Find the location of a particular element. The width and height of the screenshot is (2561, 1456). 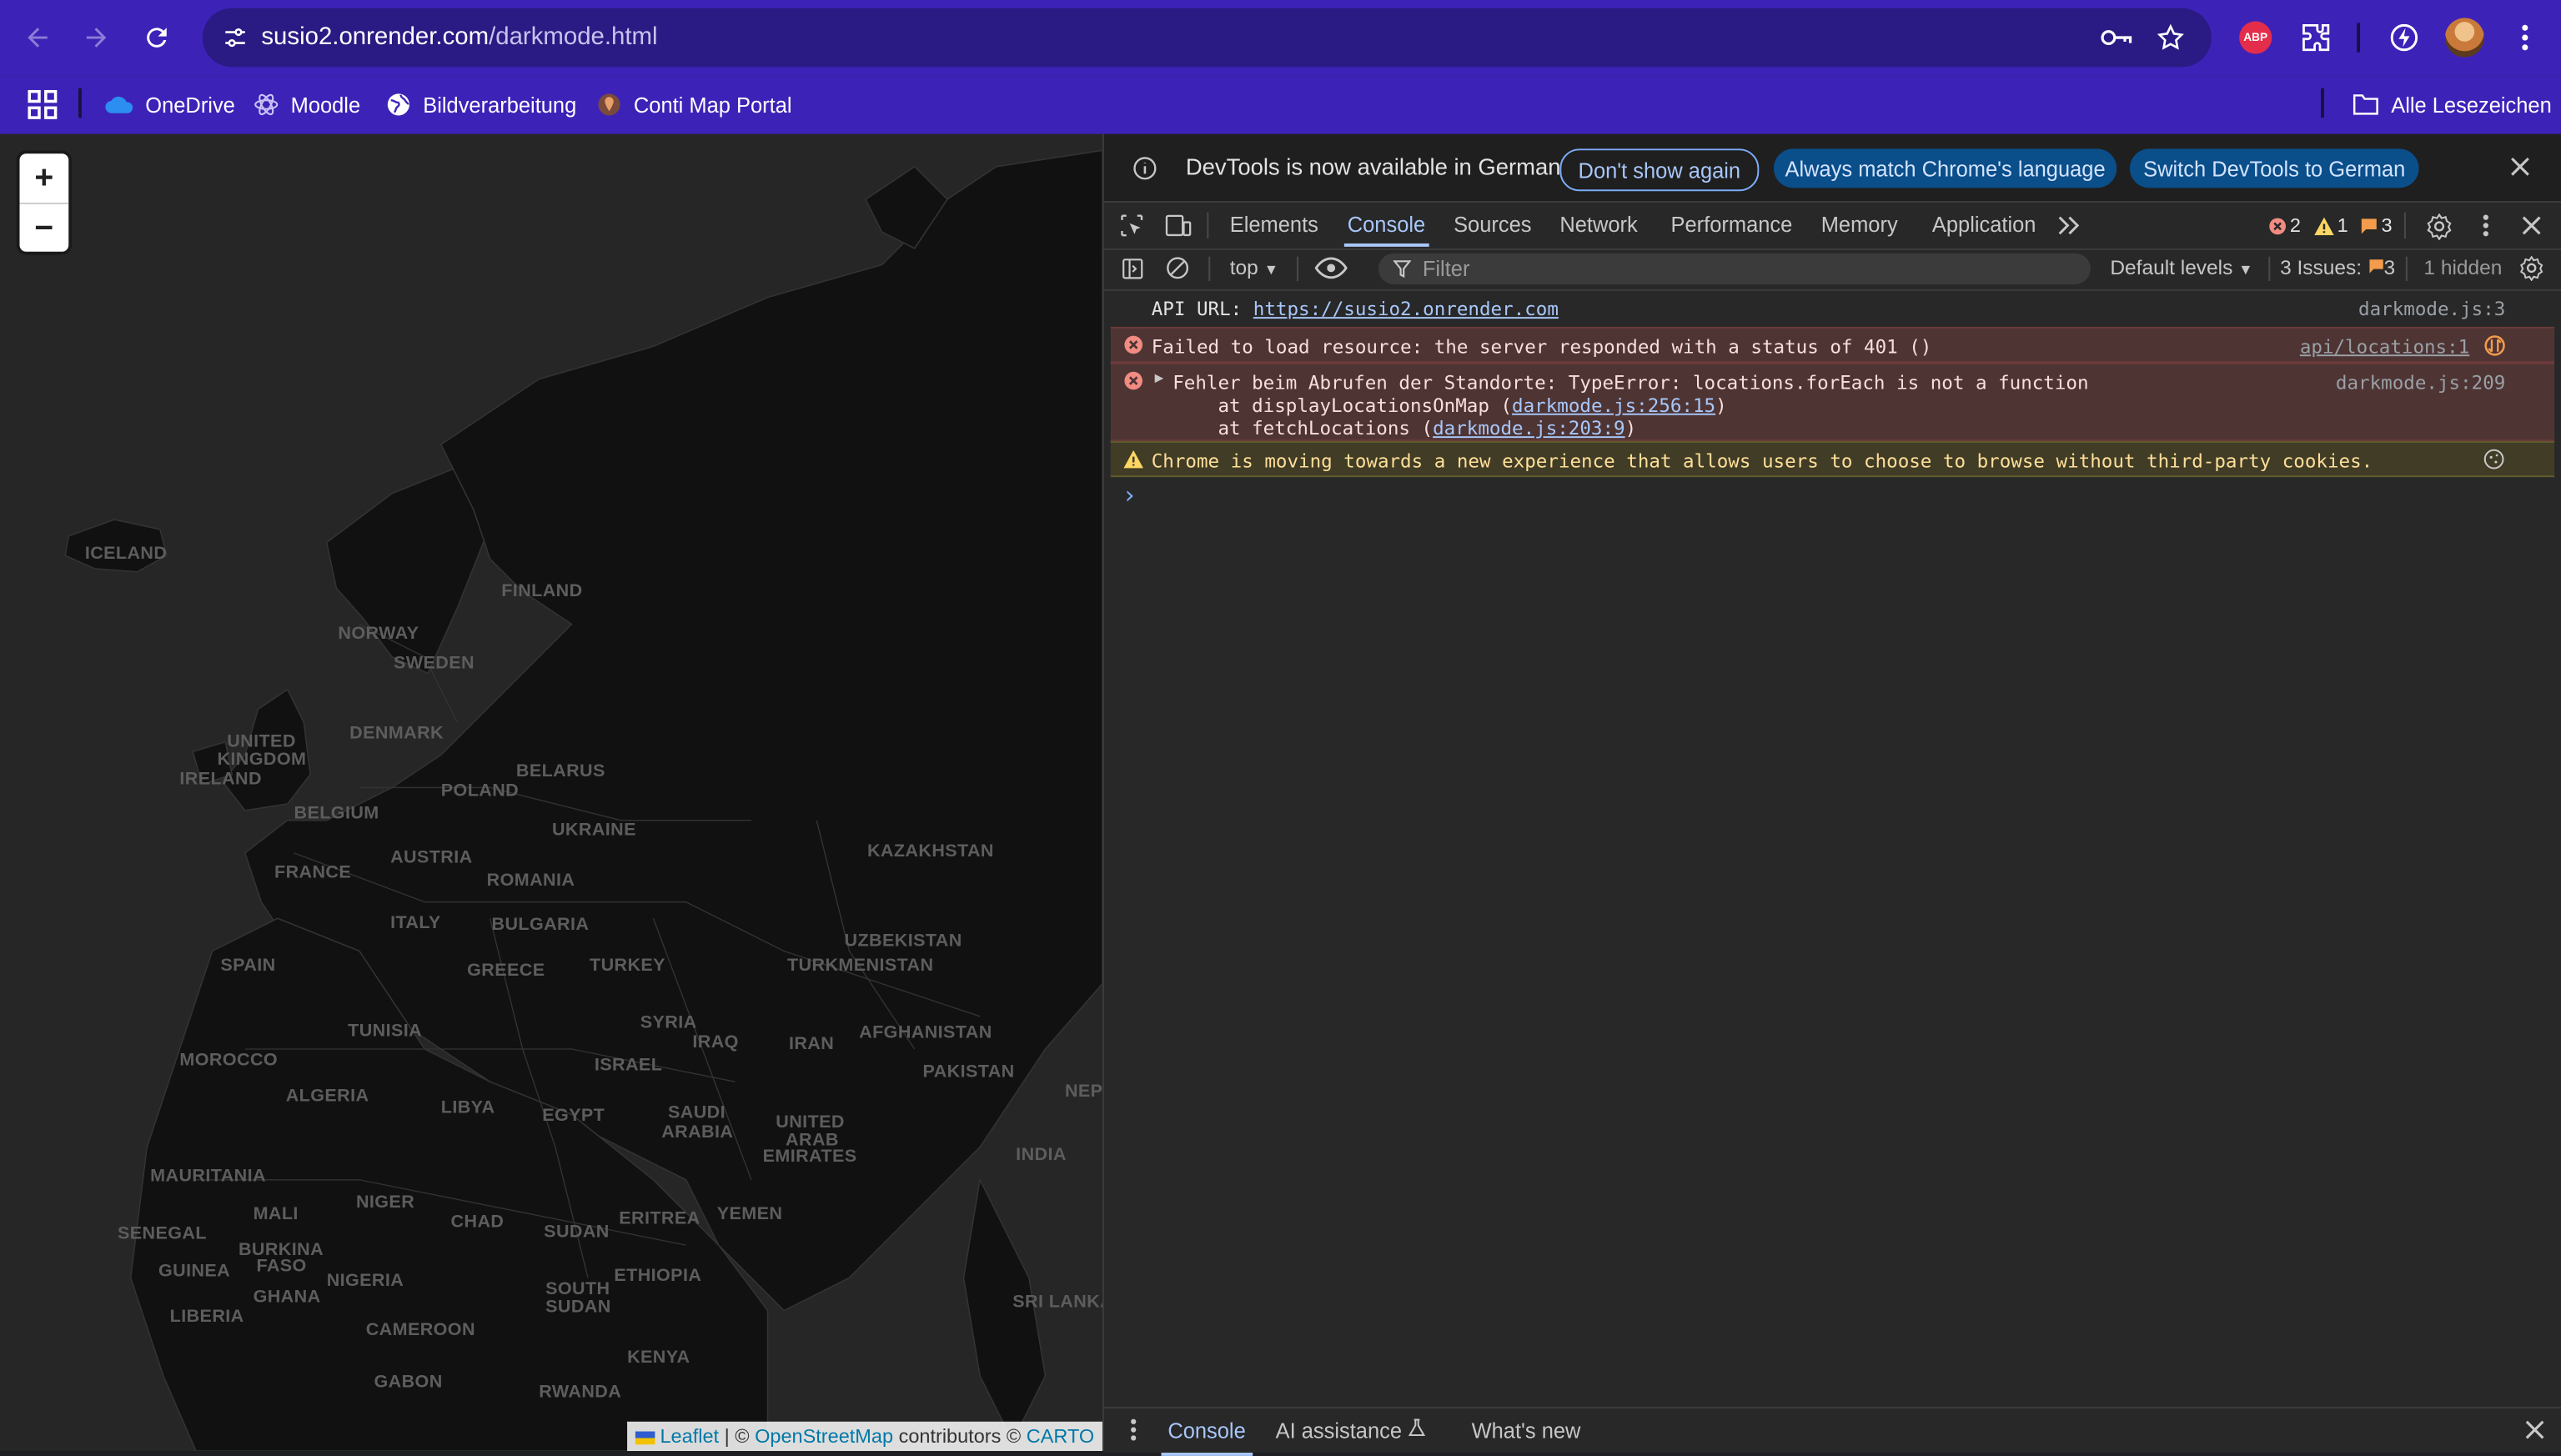

back-button is located at coordinates (38, 38).